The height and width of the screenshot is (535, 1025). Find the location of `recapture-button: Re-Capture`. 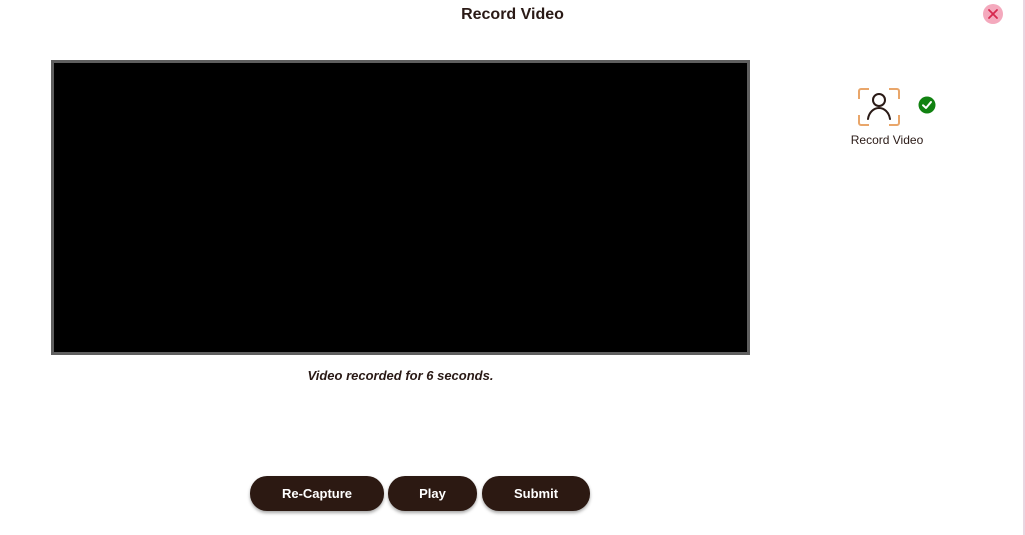

recapture-button: Re-Capture is located at coordinates (317, 493).